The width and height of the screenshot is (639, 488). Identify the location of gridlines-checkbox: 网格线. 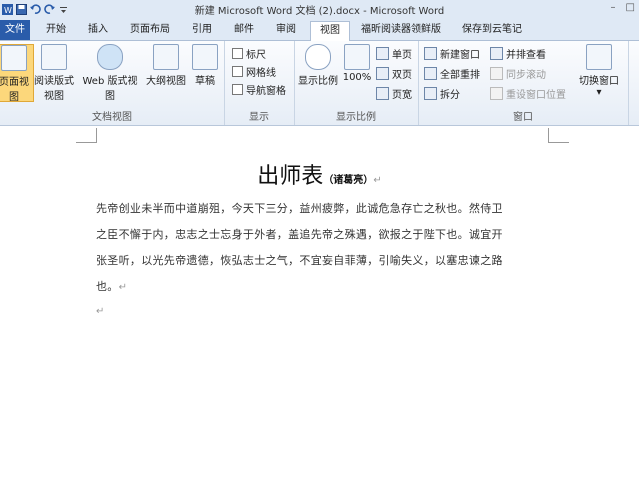
(254, 71).